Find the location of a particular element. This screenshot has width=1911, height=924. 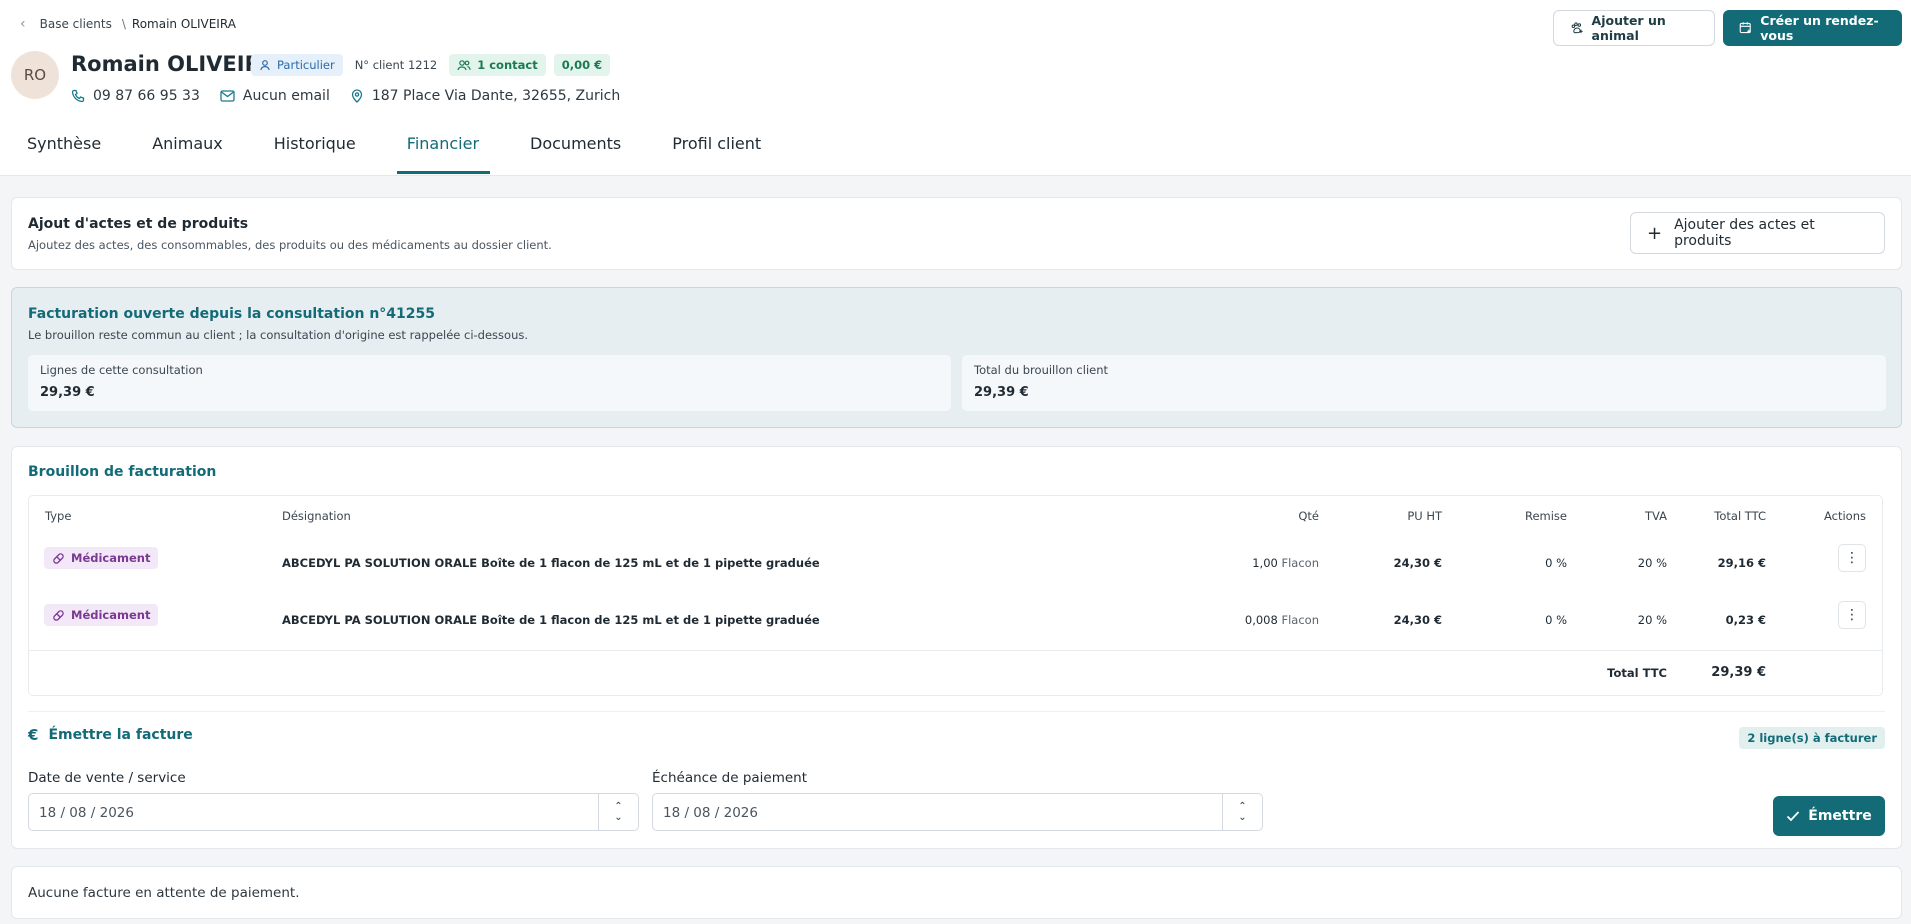

breadcrumb-parent: Base clients is located at coordinates (76, 24).